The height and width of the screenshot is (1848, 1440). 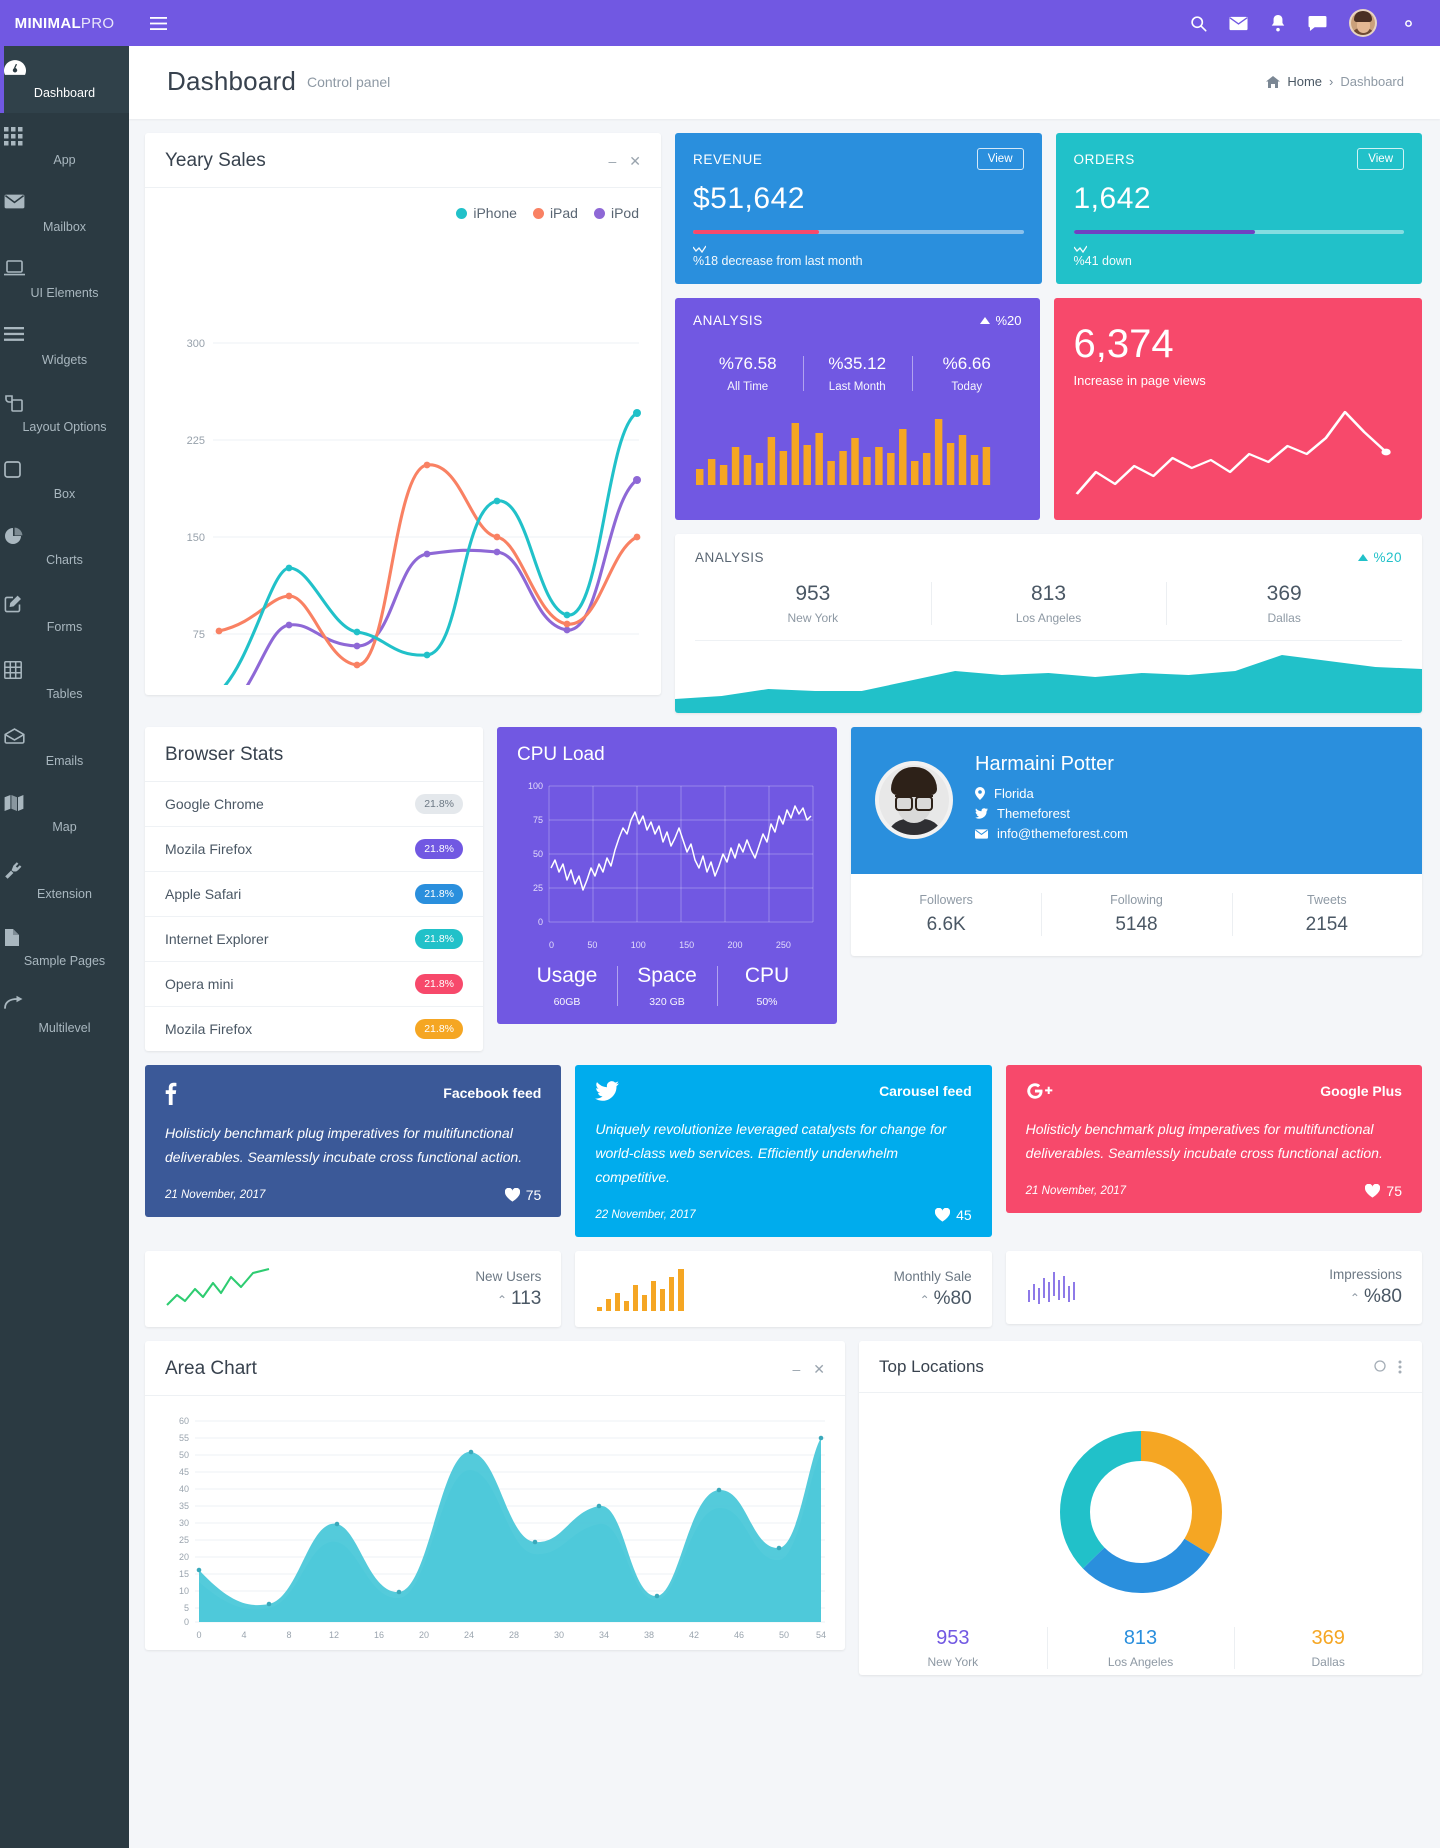 What do you see at coordinates (1382, 1297) in the screenshot?
I see `mini-stat-value: %80` at bounding box center [1382, 1297].